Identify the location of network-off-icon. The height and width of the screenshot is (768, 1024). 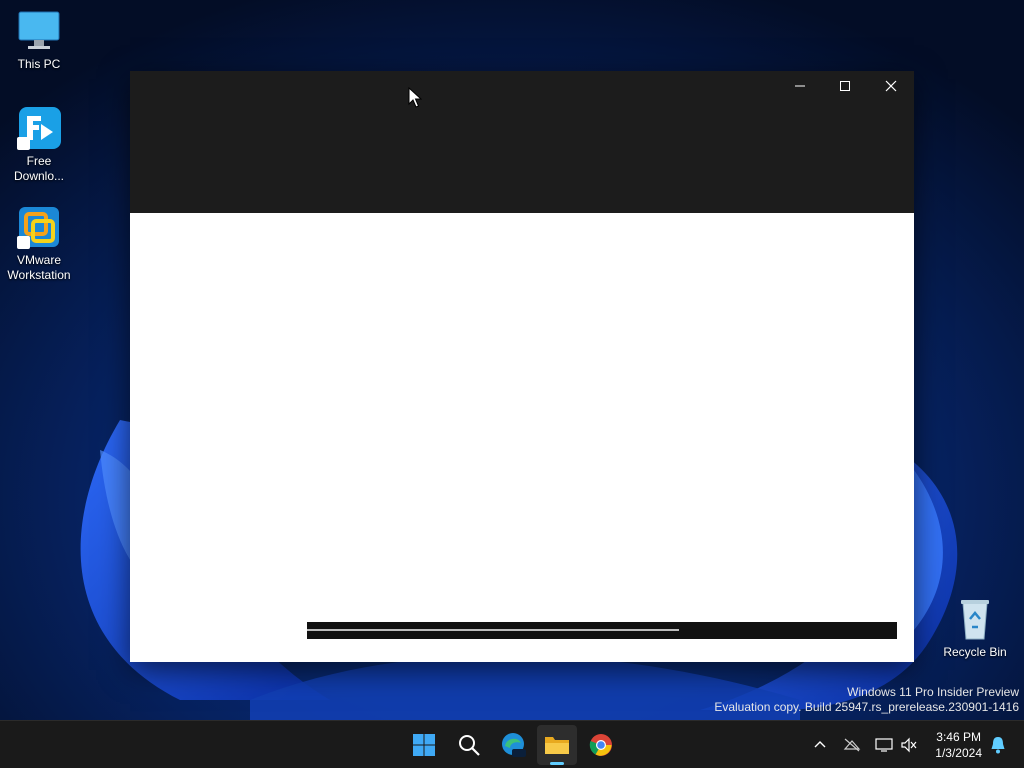
(852, 745).